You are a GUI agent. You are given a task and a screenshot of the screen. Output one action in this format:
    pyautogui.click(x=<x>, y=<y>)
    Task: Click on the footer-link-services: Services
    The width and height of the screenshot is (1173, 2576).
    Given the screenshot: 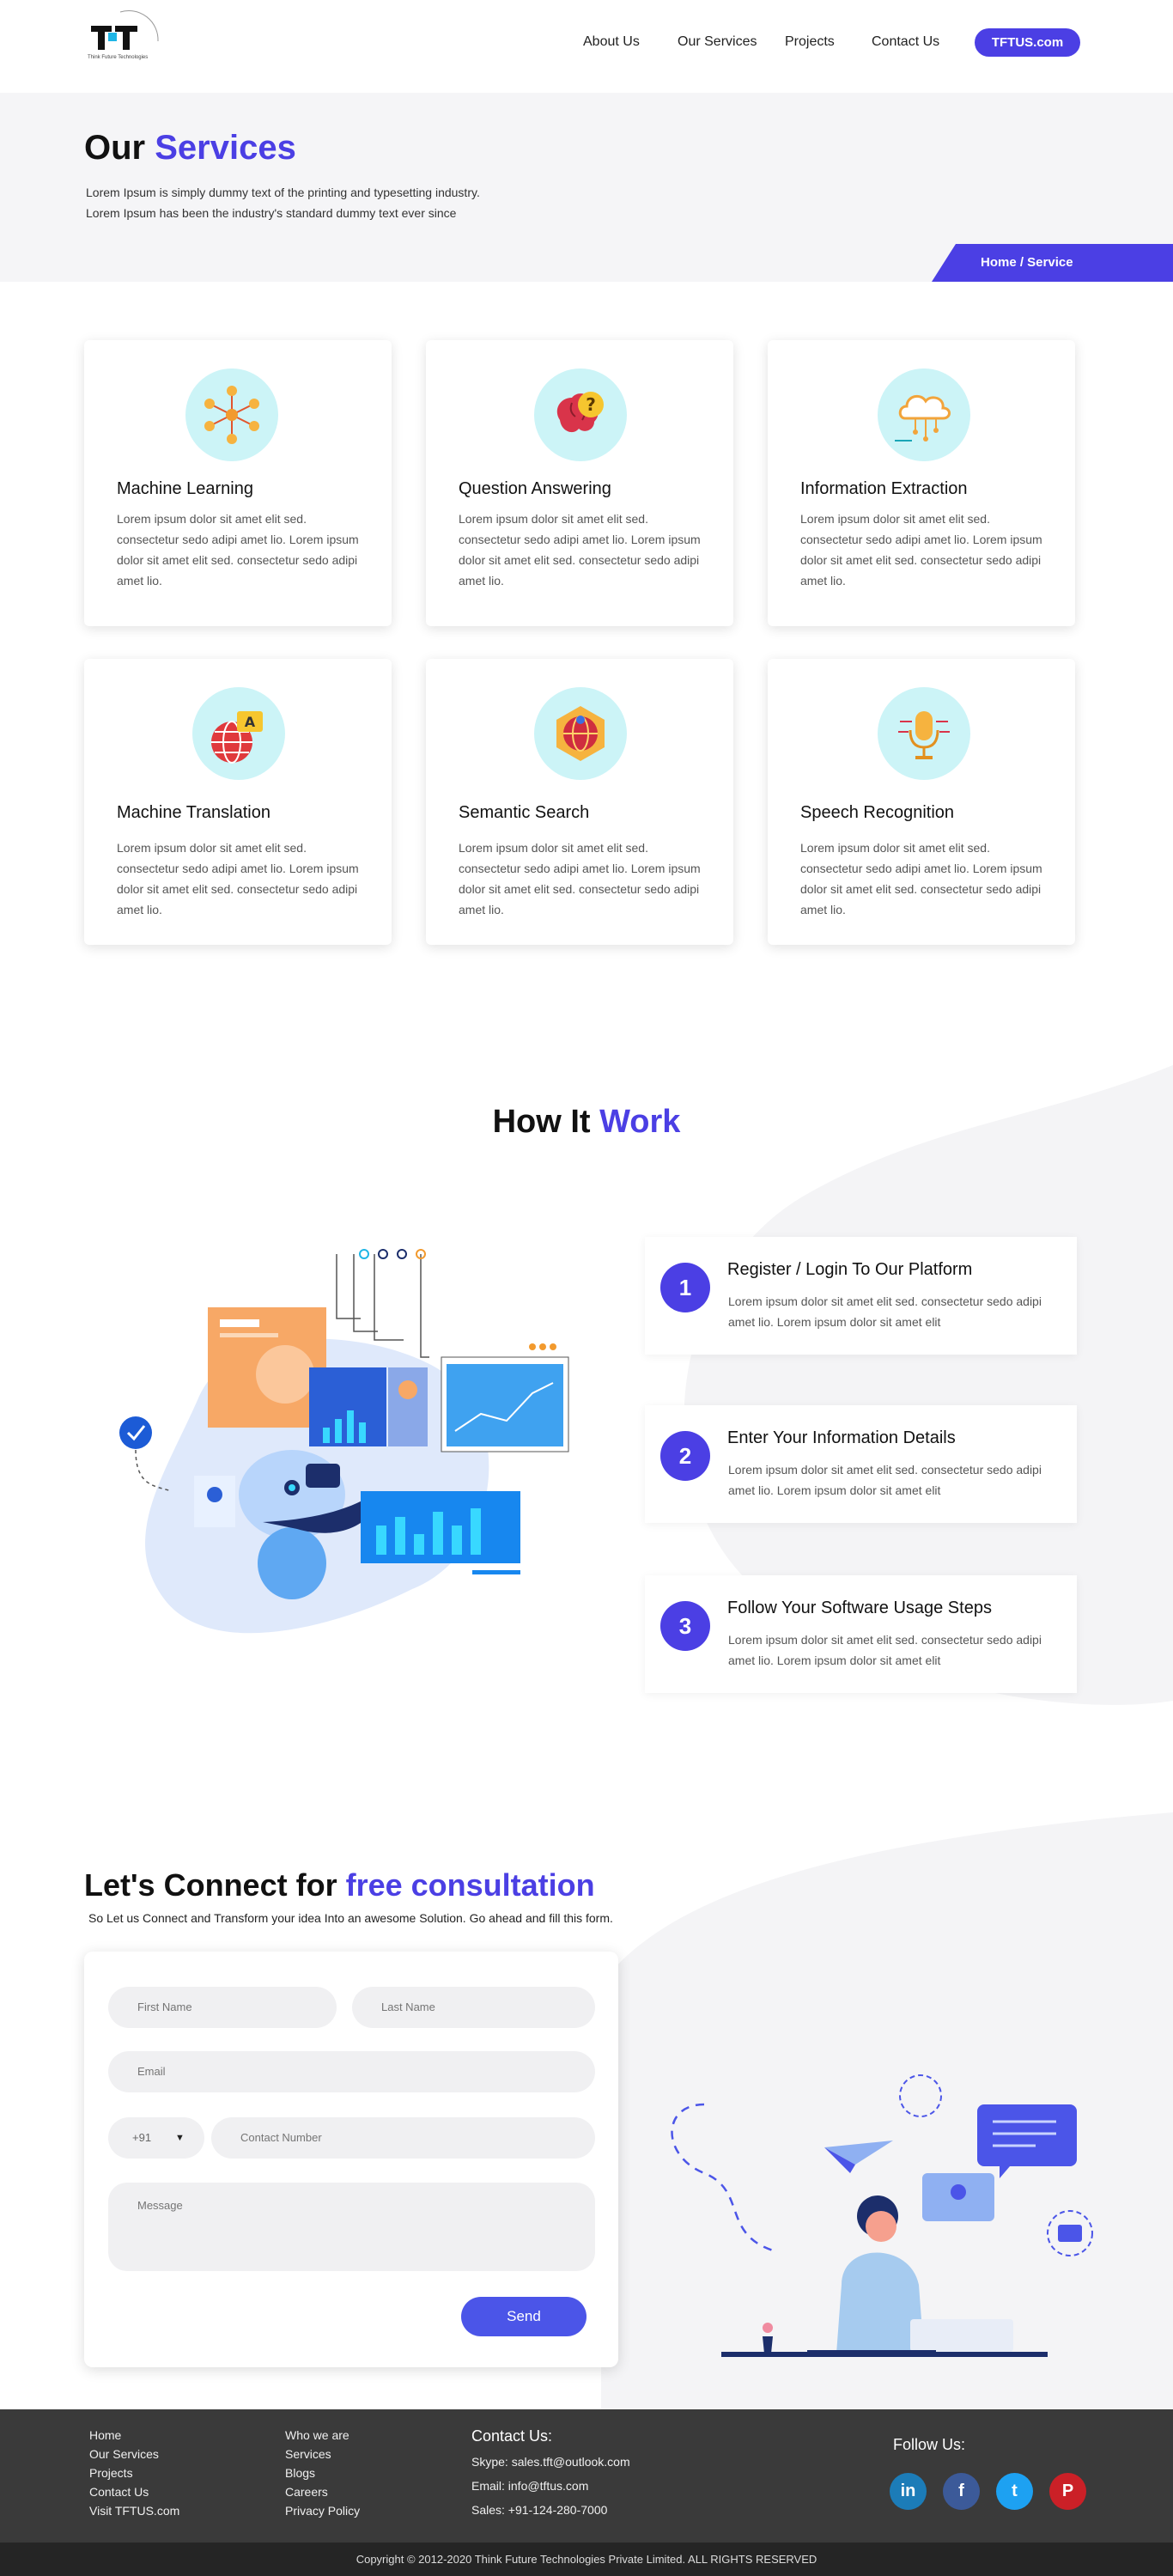 What is the action you would take?
    pyautogui.click(x=322, y=2454)
    